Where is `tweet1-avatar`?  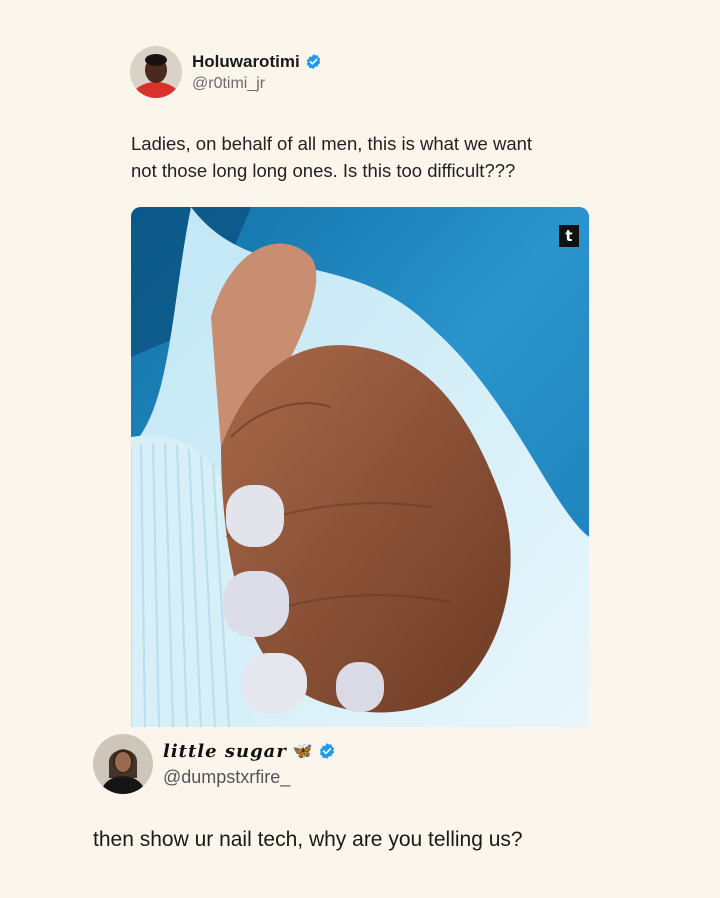
tweet1-avatar is located at coordinates (156, 72).